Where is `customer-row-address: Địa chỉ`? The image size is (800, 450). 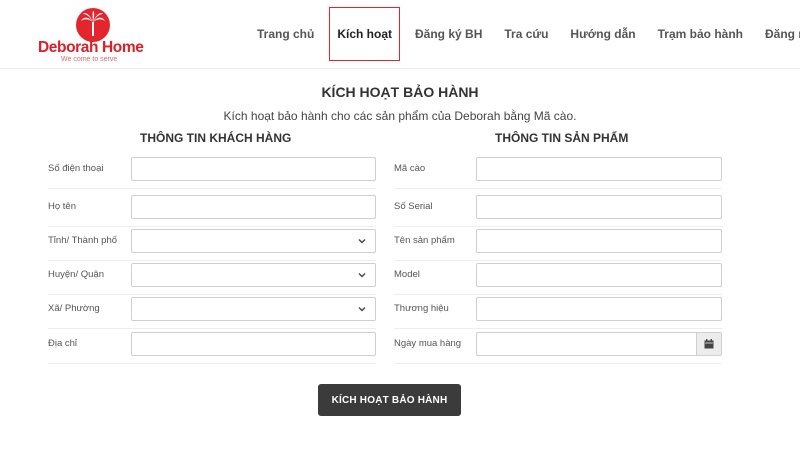 customer-row-address: Địa chỉ is located at coordinates (212, 344).